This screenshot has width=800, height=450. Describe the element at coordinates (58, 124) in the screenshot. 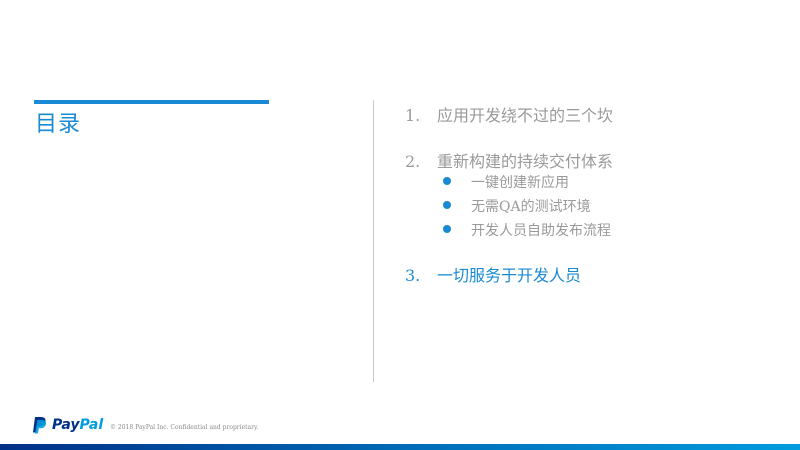

I see `slide-title: 目录` at that location.